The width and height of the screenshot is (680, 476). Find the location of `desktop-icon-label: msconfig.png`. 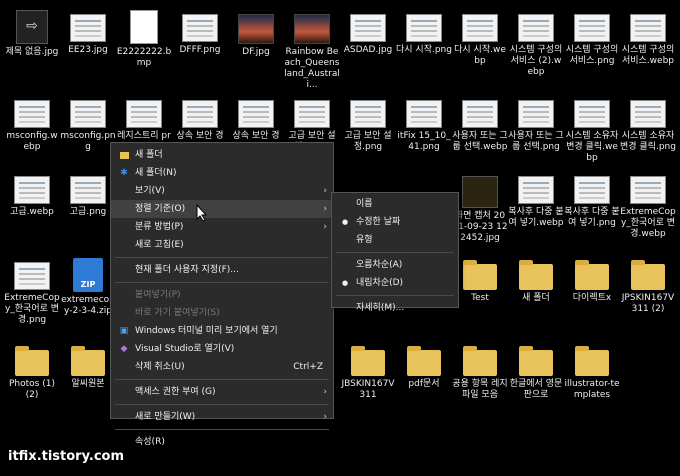

desktop-icon-label: msconfig.png is located at coordinates (88, 141).